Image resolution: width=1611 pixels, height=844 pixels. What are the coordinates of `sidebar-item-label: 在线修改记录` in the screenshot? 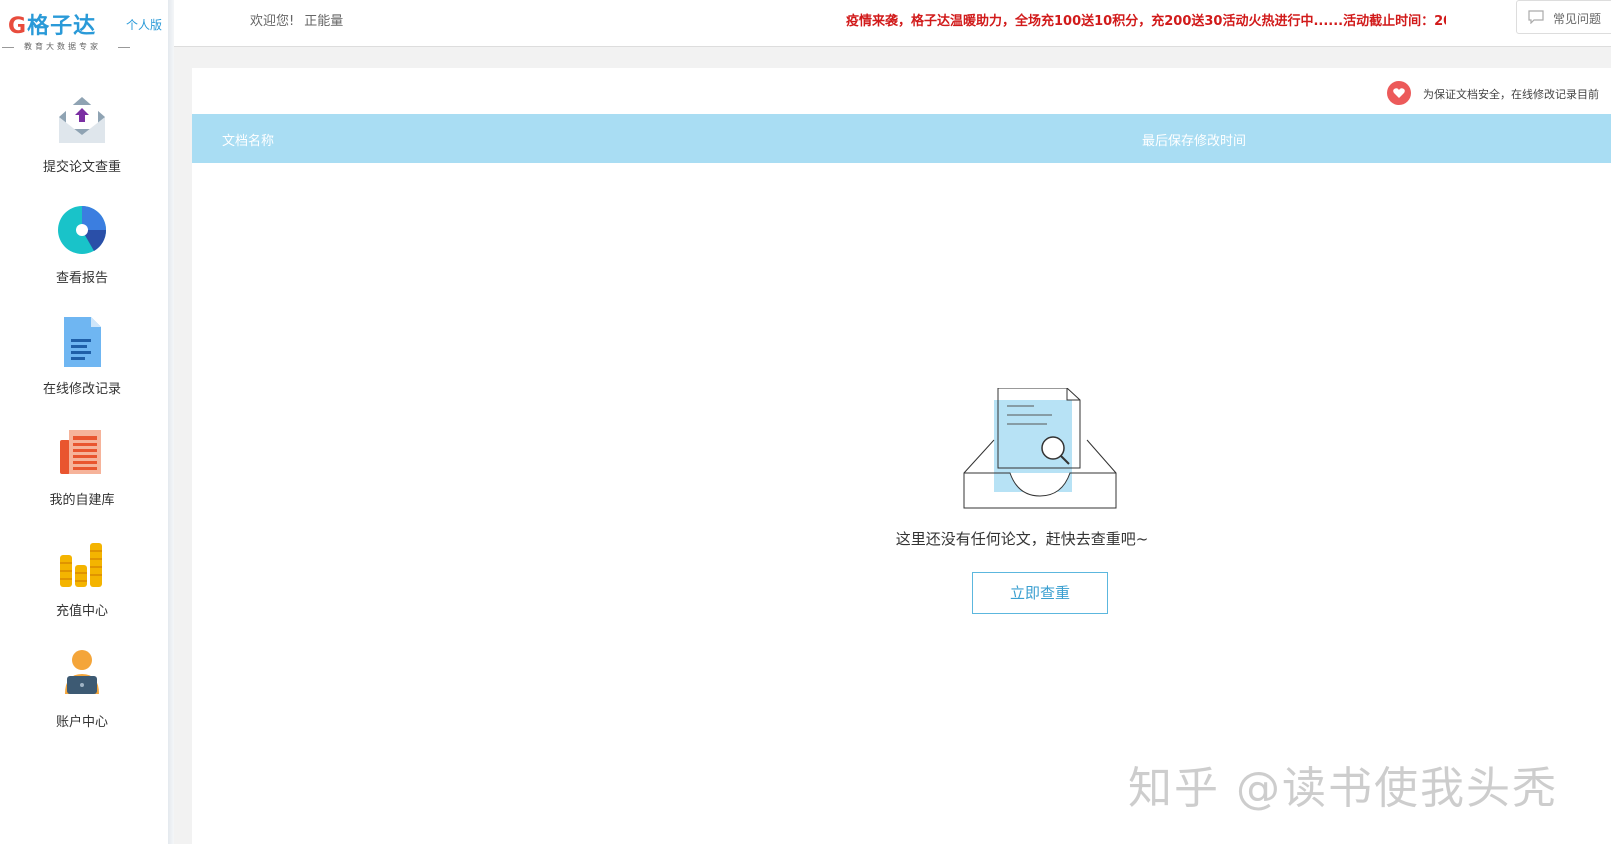 It's located at (81, 389).